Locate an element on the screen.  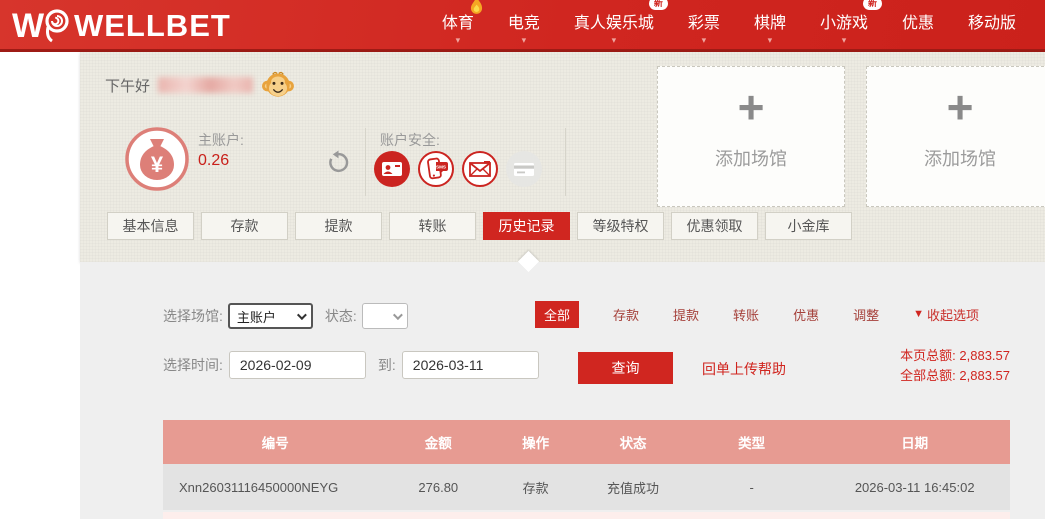
collapse-options-link: ▼ 收起选项 is located at coordinates (946, 314).